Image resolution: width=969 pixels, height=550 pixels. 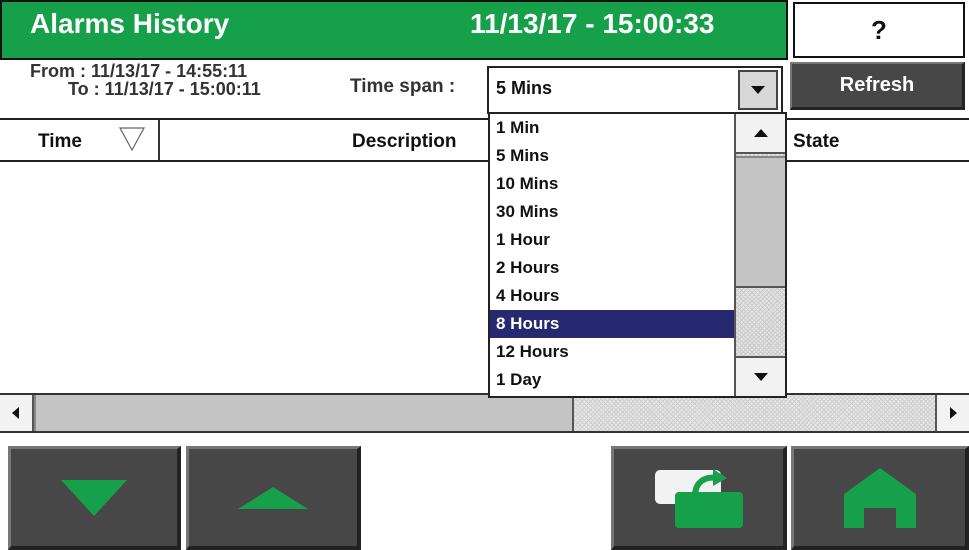 I want to click on from-range: From : 11/13/17 - 14:55:11, so click(x=139, y=71).